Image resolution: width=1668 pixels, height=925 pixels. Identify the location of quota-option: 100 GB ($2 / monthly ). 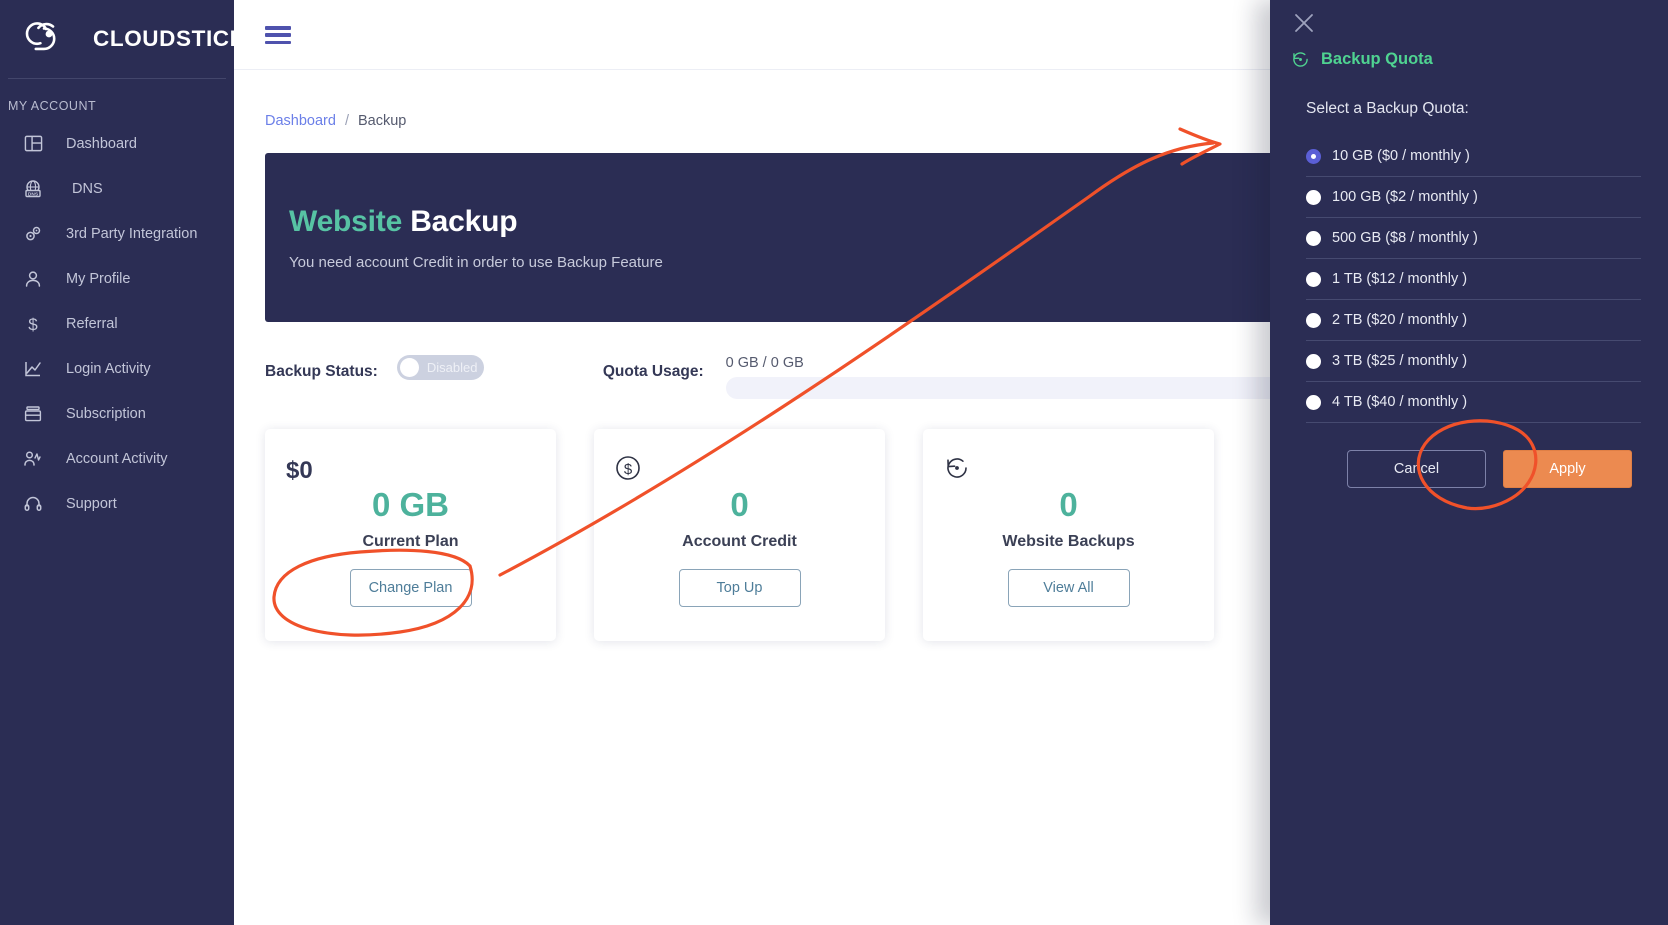
(1473, 197).